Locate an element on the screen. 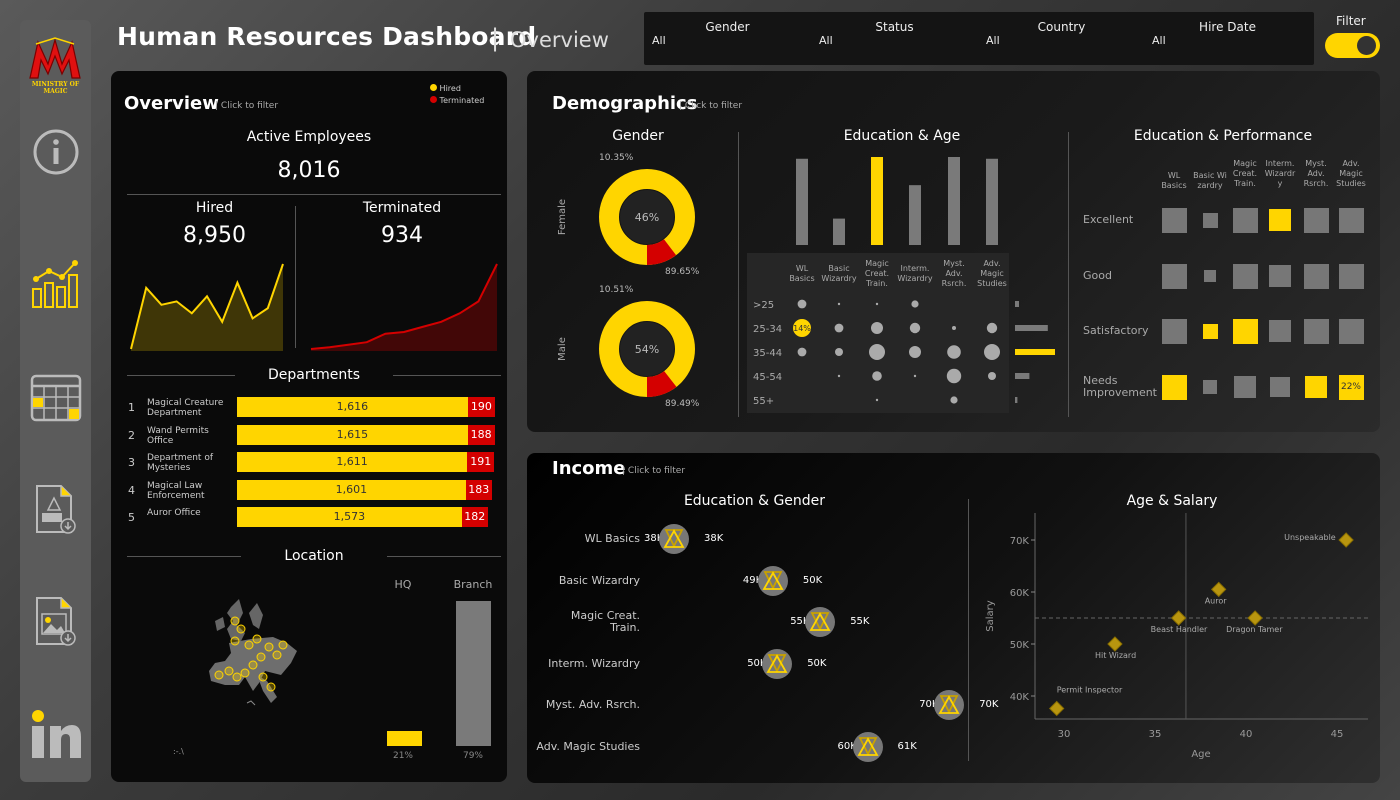 The image size is (1400, 800). chart-icon is located at coordinates (55, 283).